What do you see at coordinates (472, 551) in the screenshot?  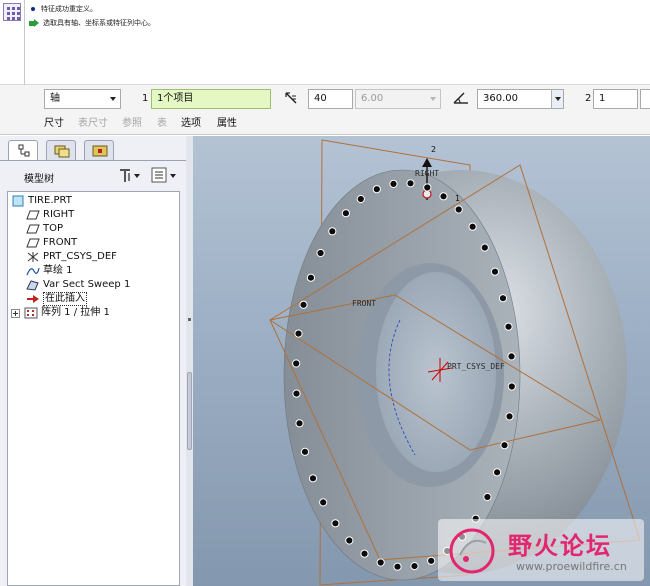 I see `watermark-logo-icon` at bounding box center [472, 551].